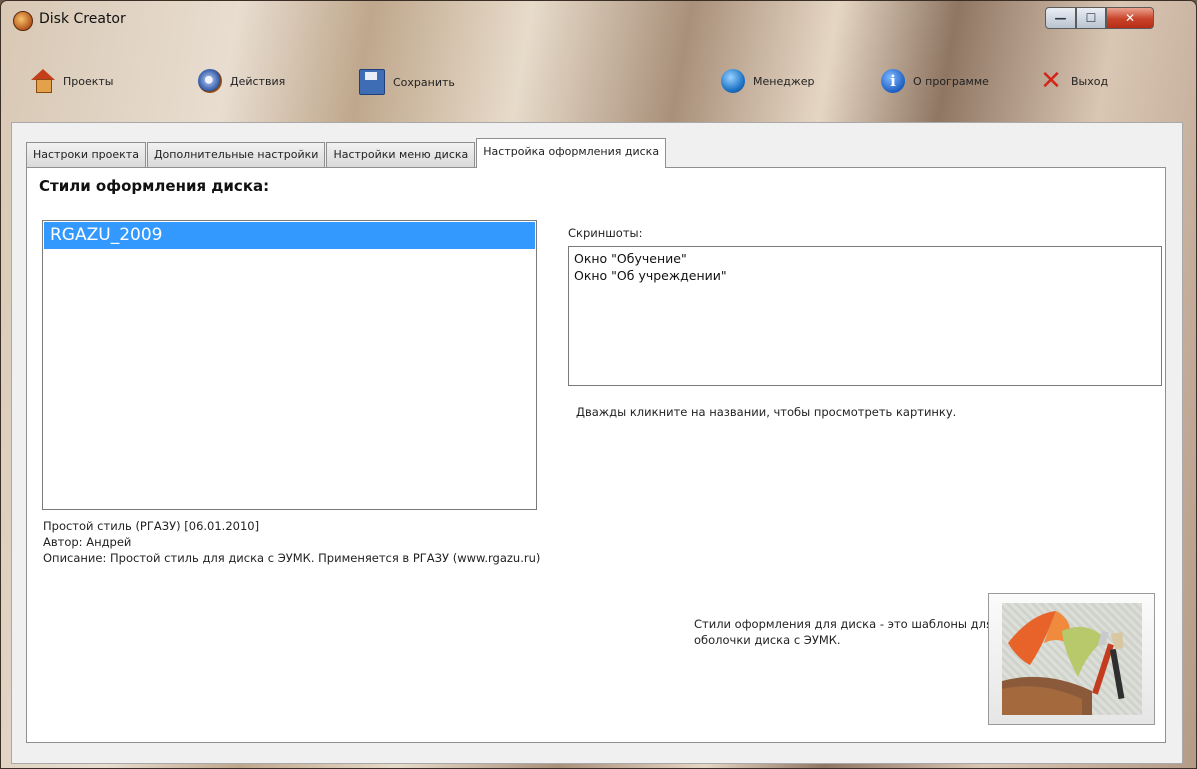 The width and height of the screenshot is (1197, 769). I want to click on exit-button: ✕ Выход, so click(1074, 81).